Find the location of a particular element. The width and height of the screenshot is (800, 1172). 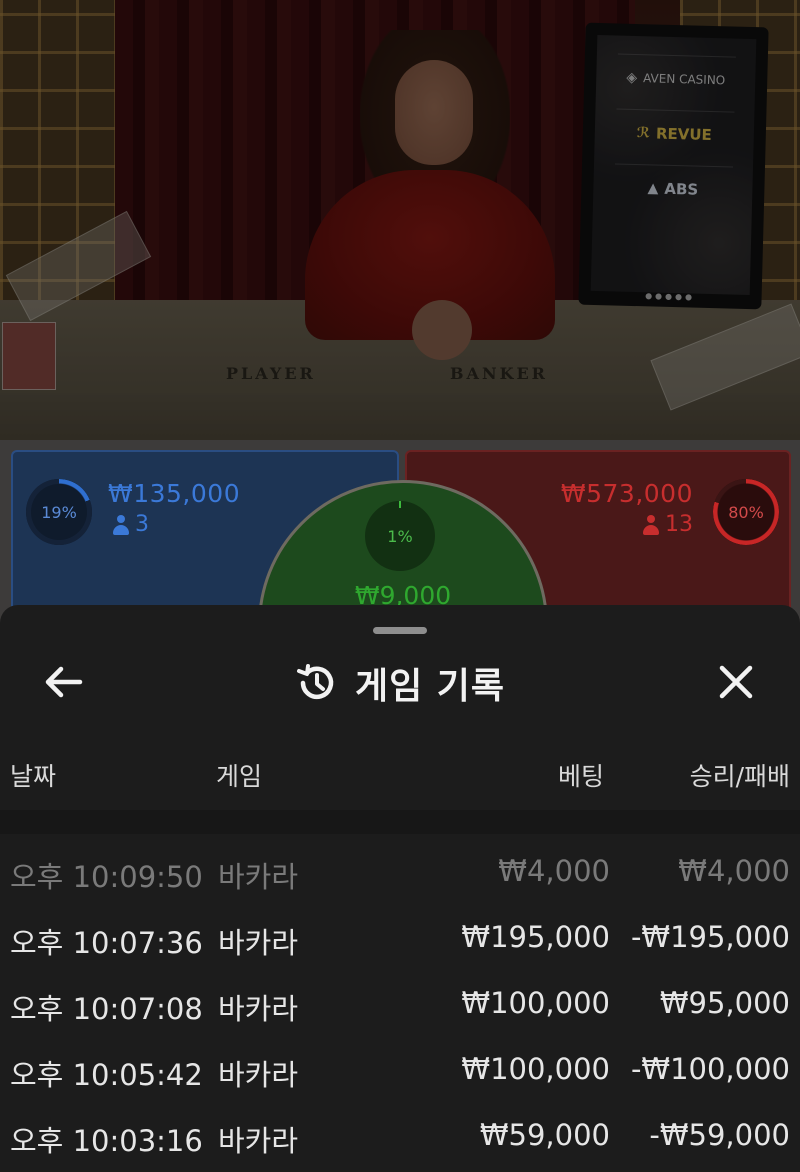

close-button is located at coordinates (736, 682).